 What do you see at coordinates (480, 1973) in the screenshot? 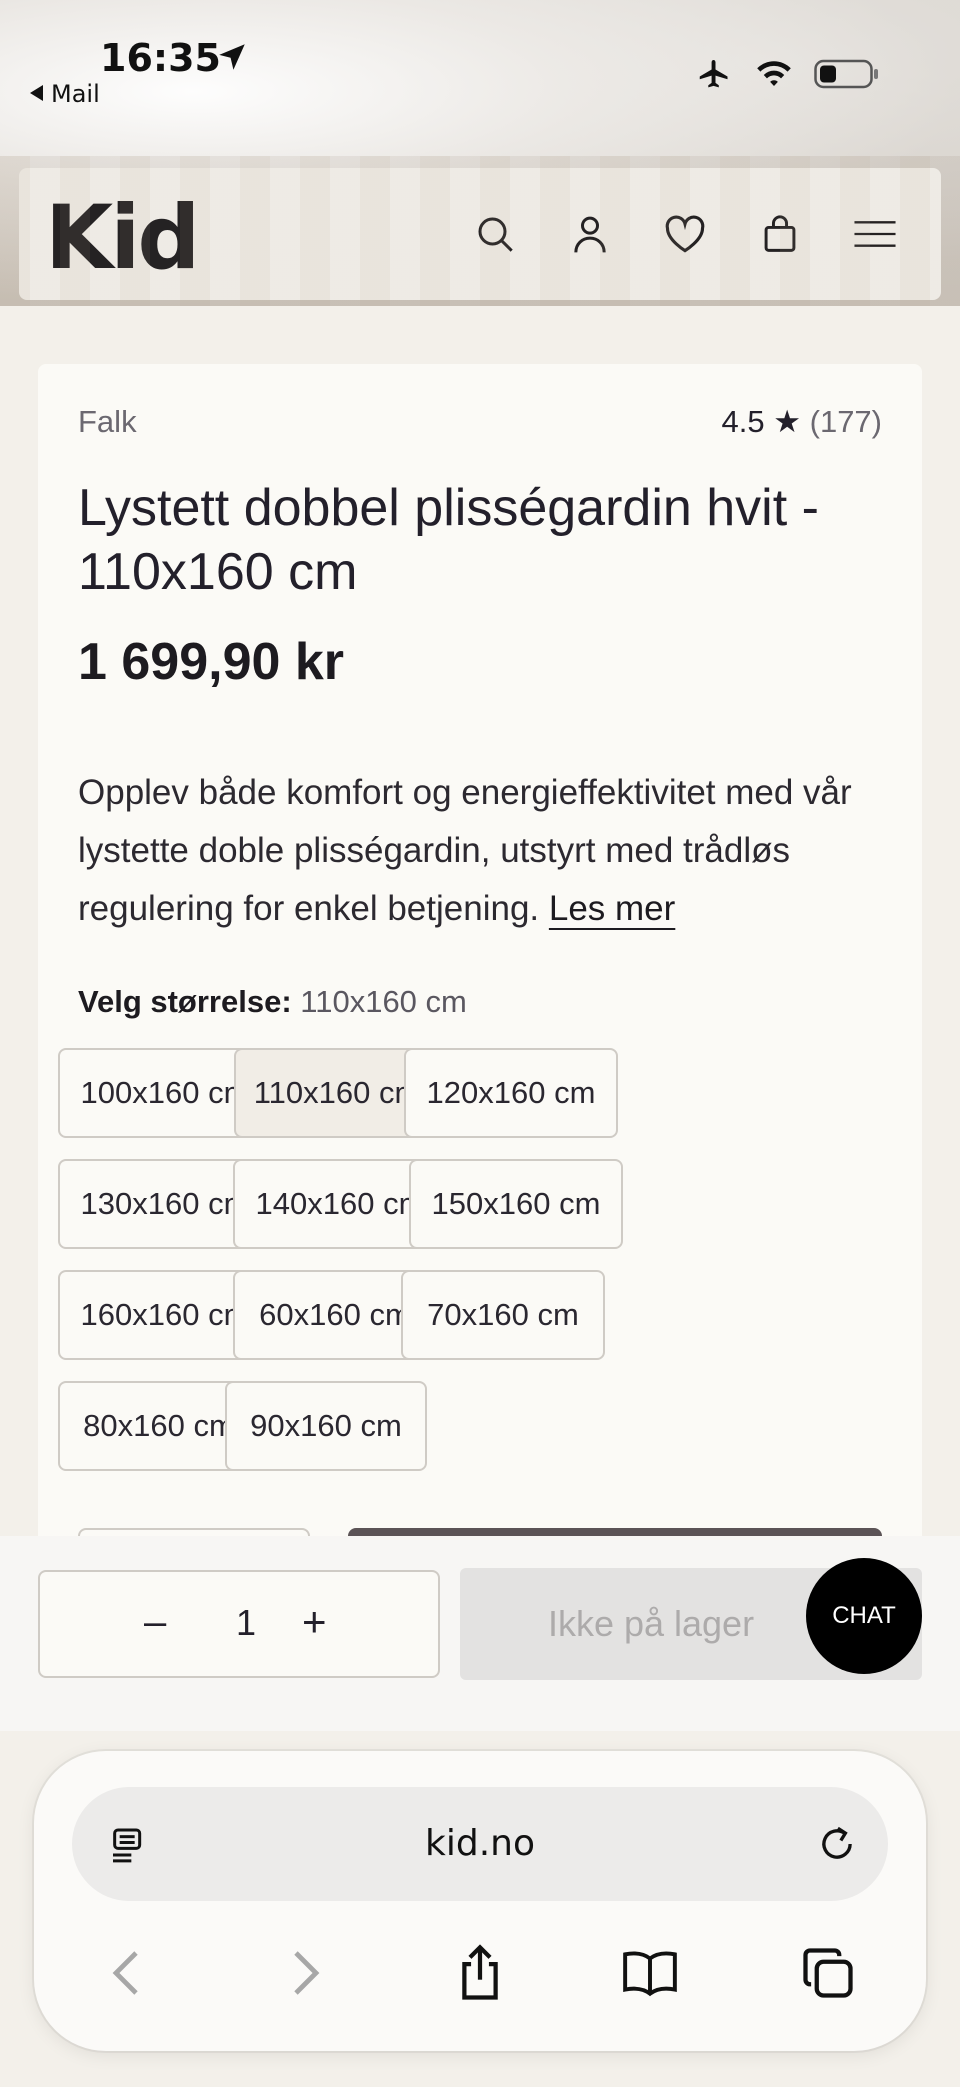
I see `share-icon` at bounding box center [480, 1973].